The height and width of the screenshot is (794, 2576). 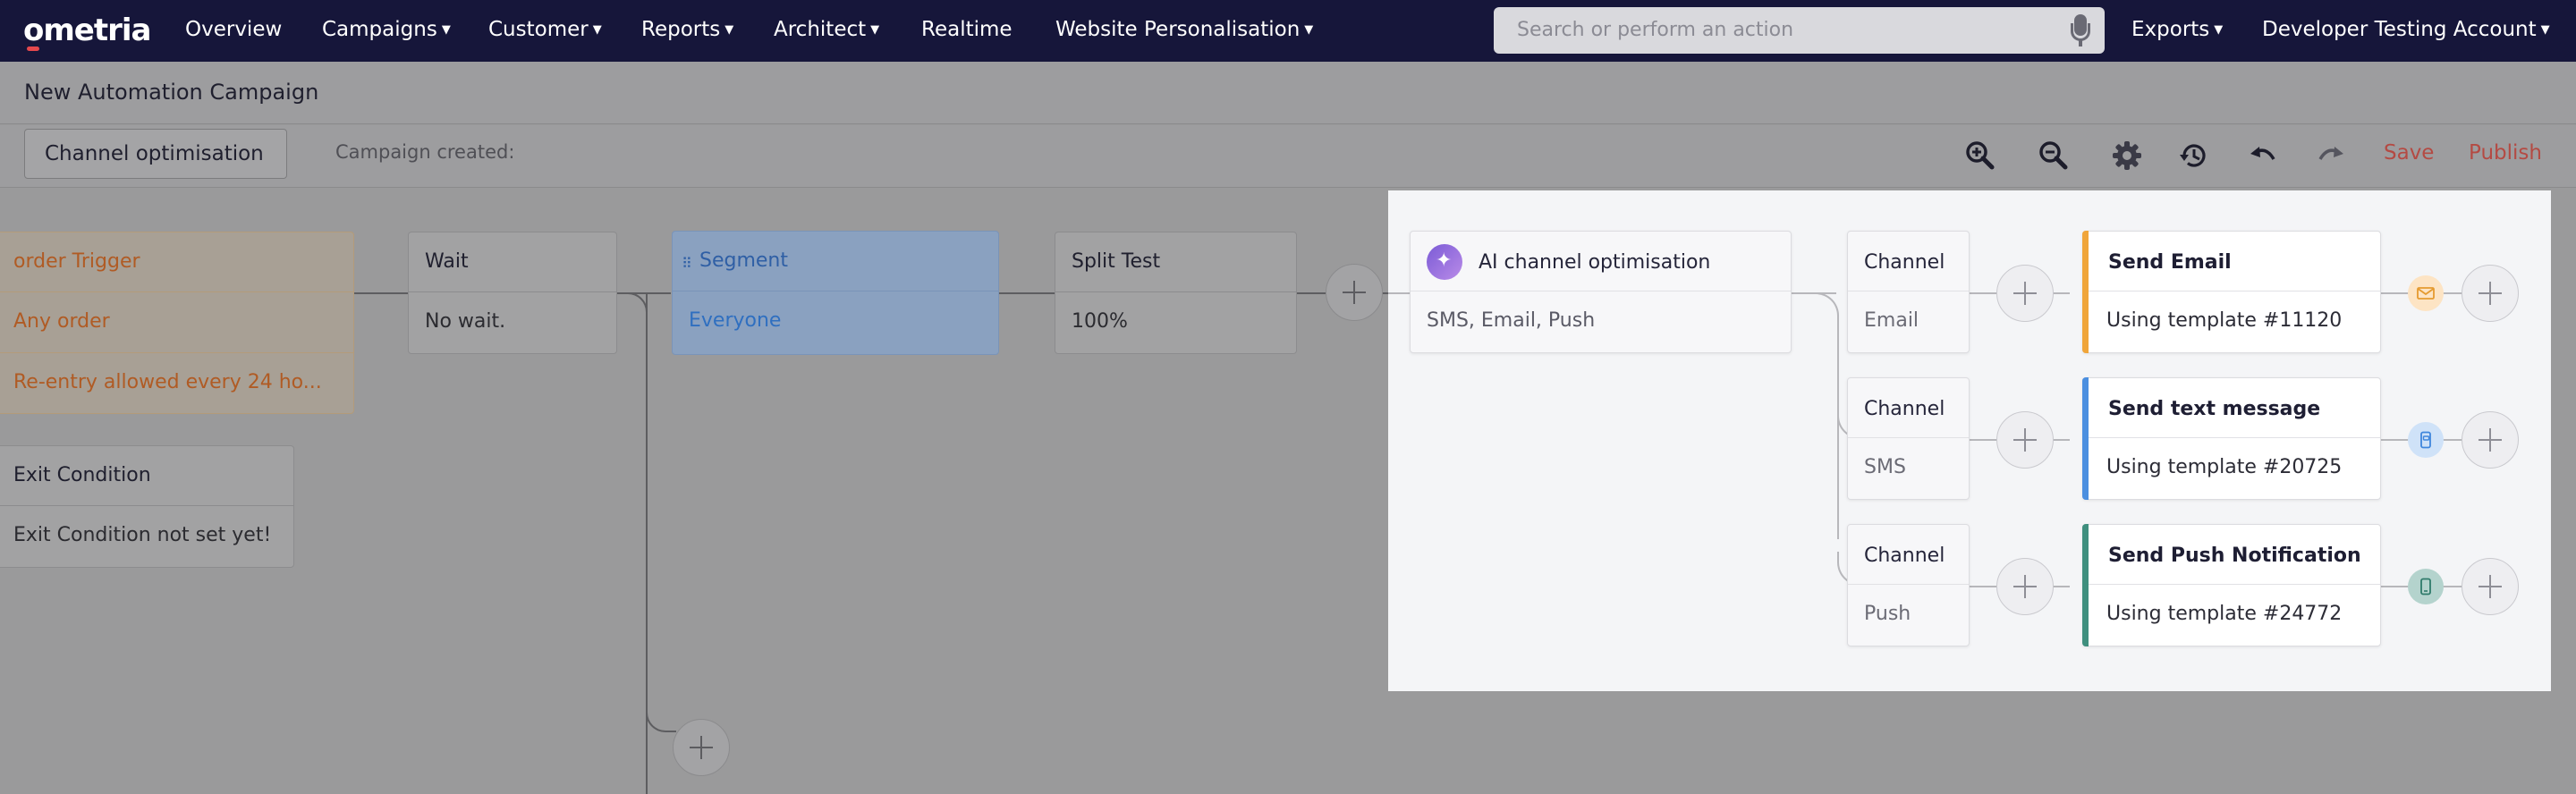 What do you see at coordinates (2426, 440) in the screenshot?
I see `phone-message-icon` at bounding box center [2426, 440].